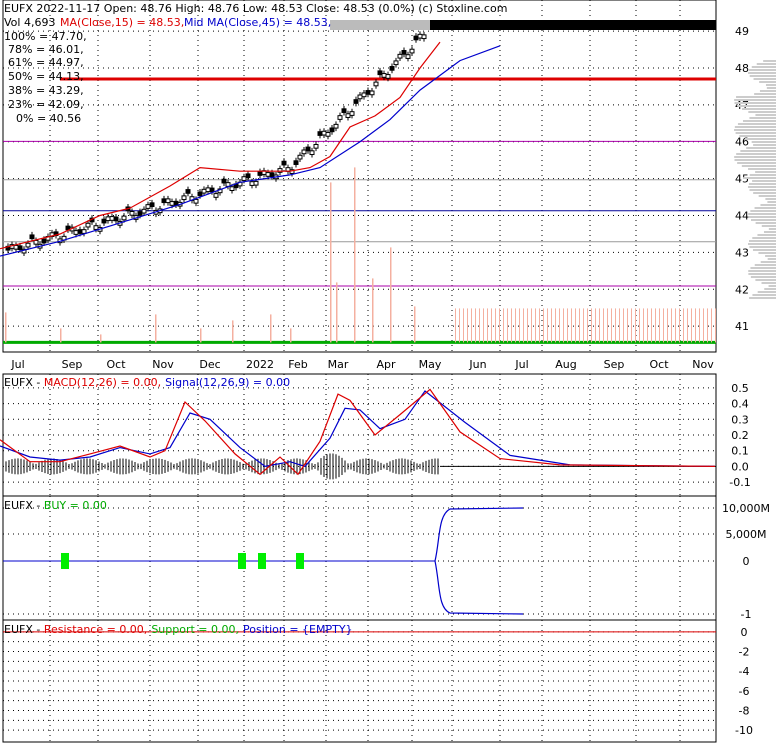  I want to click on buy-y-tick: -1, so click(746, 614).